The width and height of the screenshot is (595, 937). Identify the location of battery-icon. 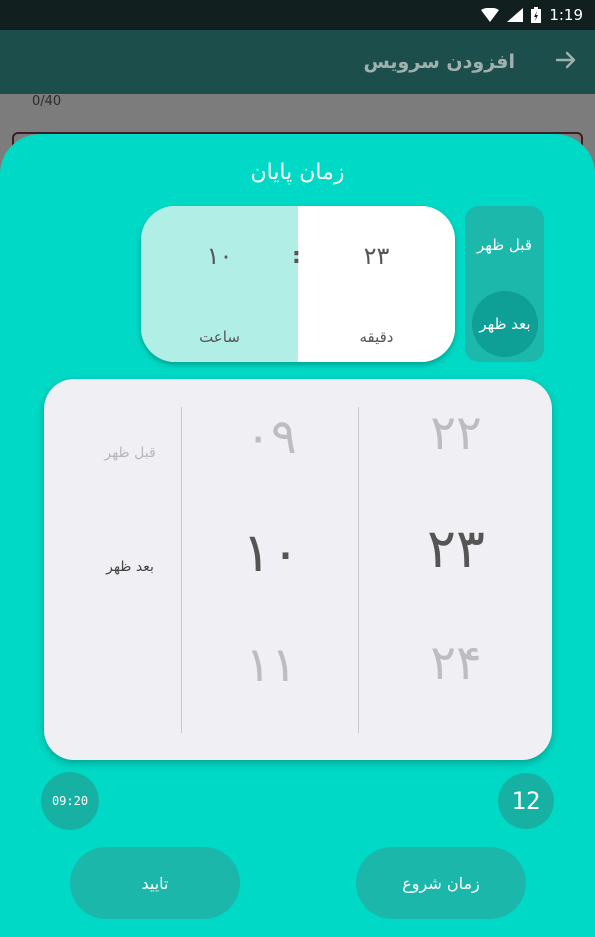
(536, 15).